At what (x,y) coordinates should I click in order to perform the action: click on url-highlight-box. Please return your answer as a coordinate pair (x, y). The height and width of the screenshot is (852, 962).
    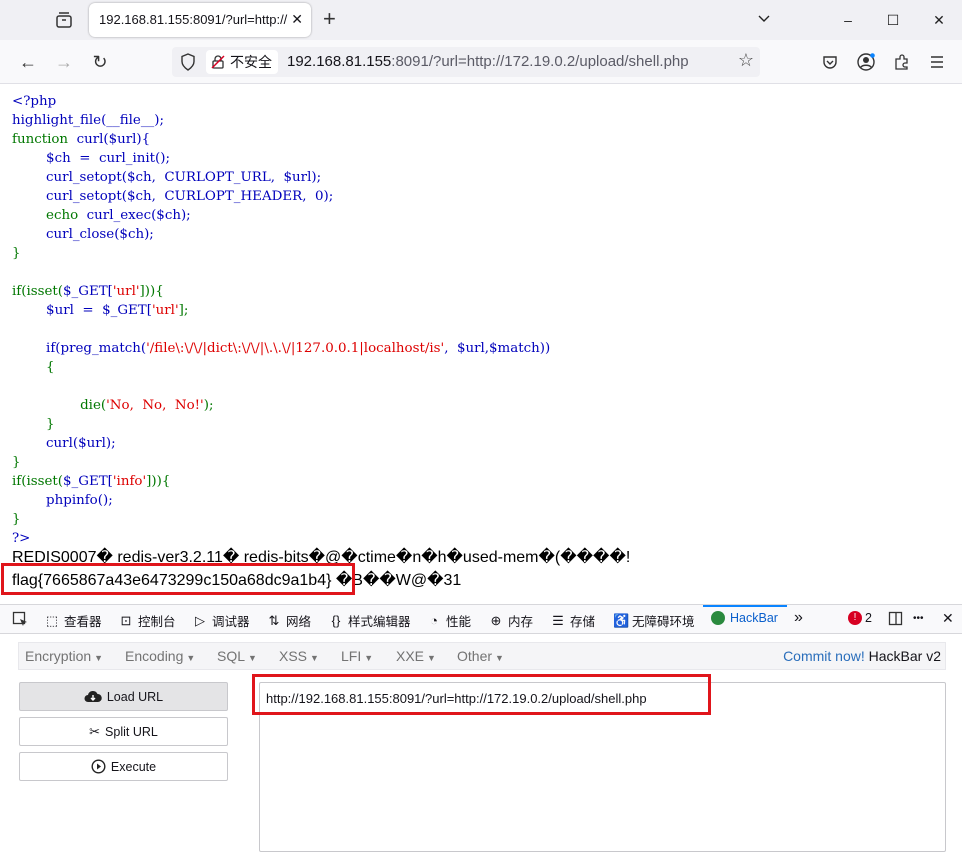
    Looking at the image, I should click on (481, 694).